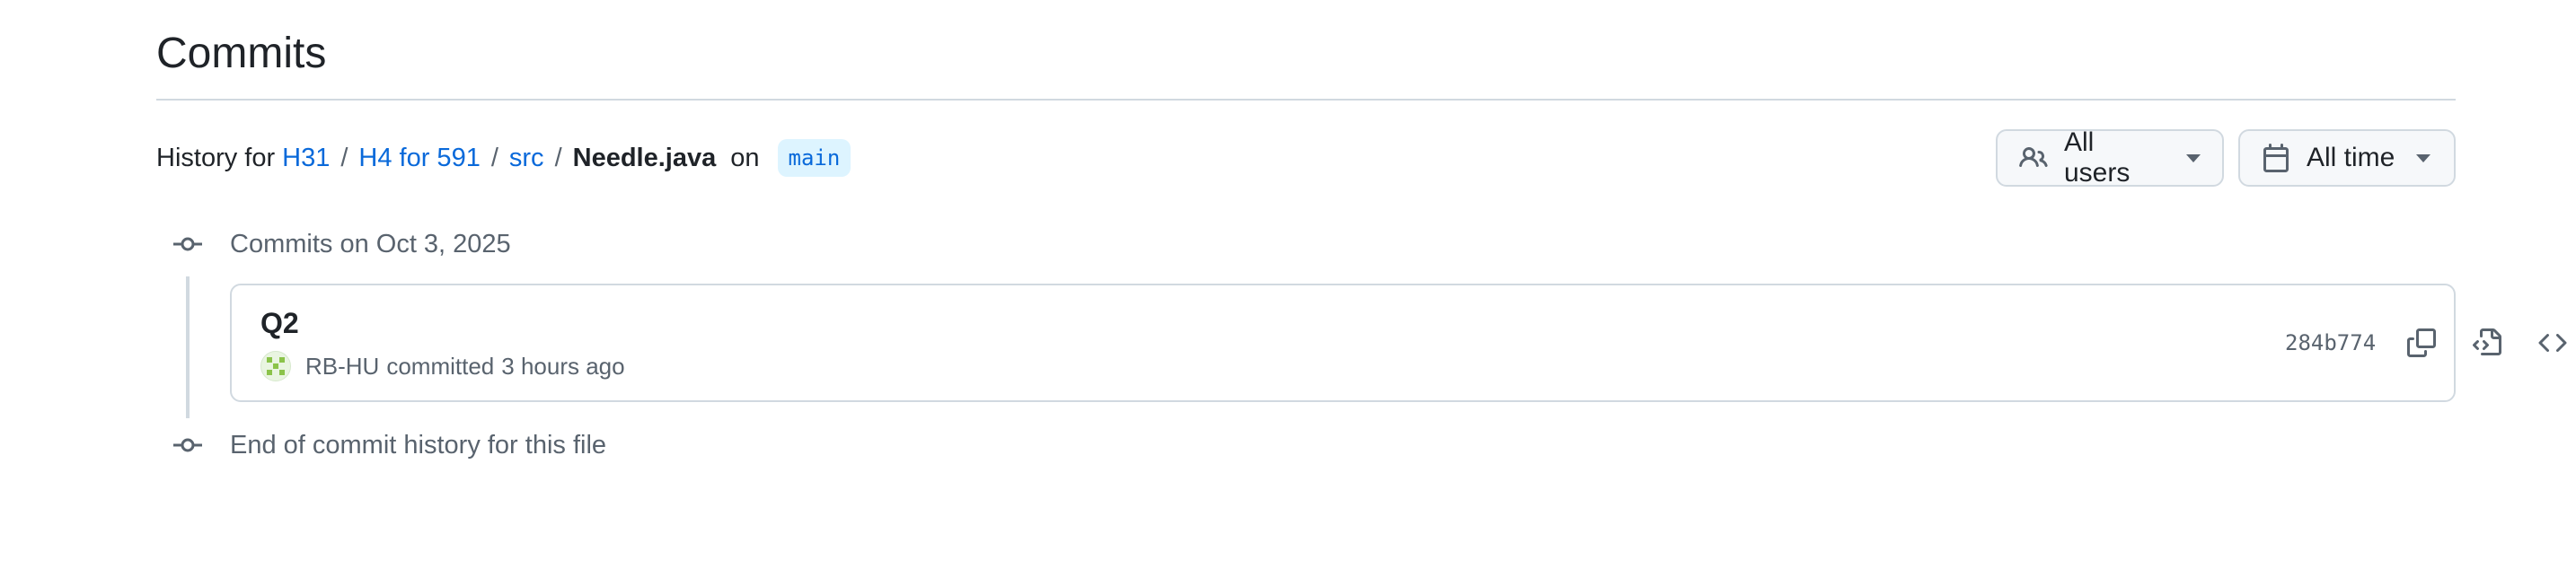 This screenshot has height=569, width=2576. I want to click on branch-on-label: on, so click(745, 157).